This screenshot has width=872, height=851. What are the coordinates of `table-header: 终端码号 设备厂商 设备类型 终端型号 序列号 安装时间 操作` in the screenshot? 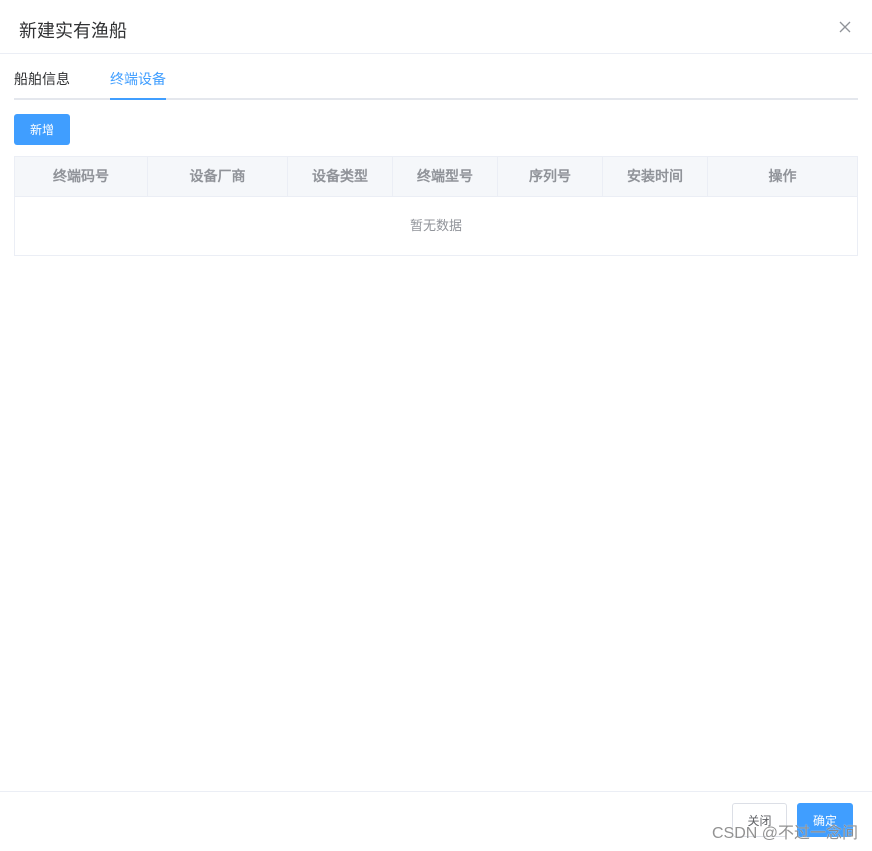 It's located at (436, 177).